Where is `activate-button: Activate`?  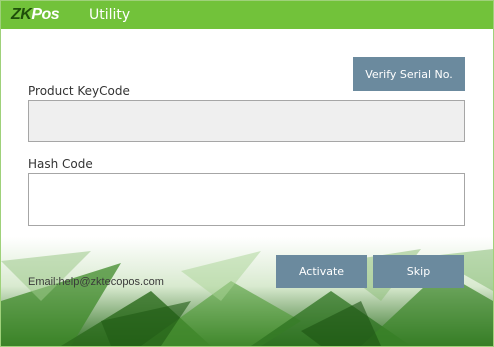 activate-button: Activate is located at coordinates (321, 271).